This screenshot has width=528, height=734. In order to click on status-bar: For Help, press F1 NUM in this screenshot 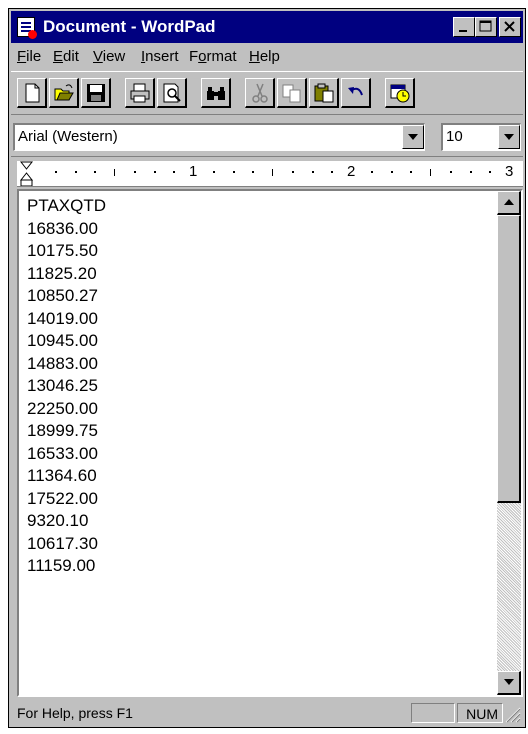, I will do `click(267, 713)`.